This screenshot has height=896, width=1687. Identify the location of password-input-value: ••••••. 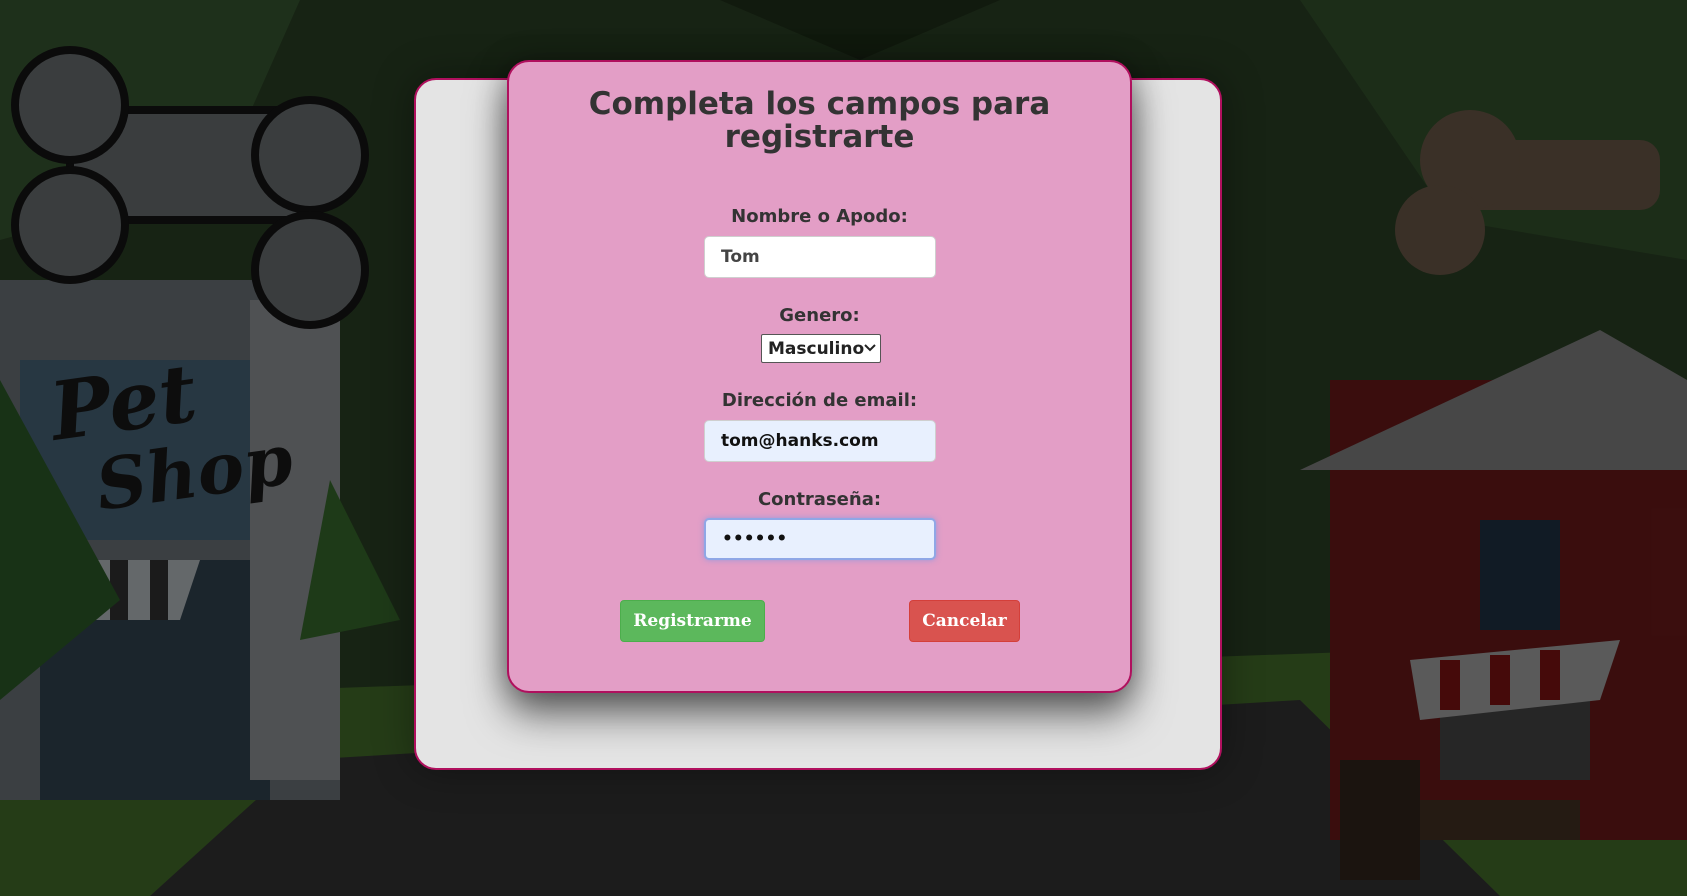
(755, 539).